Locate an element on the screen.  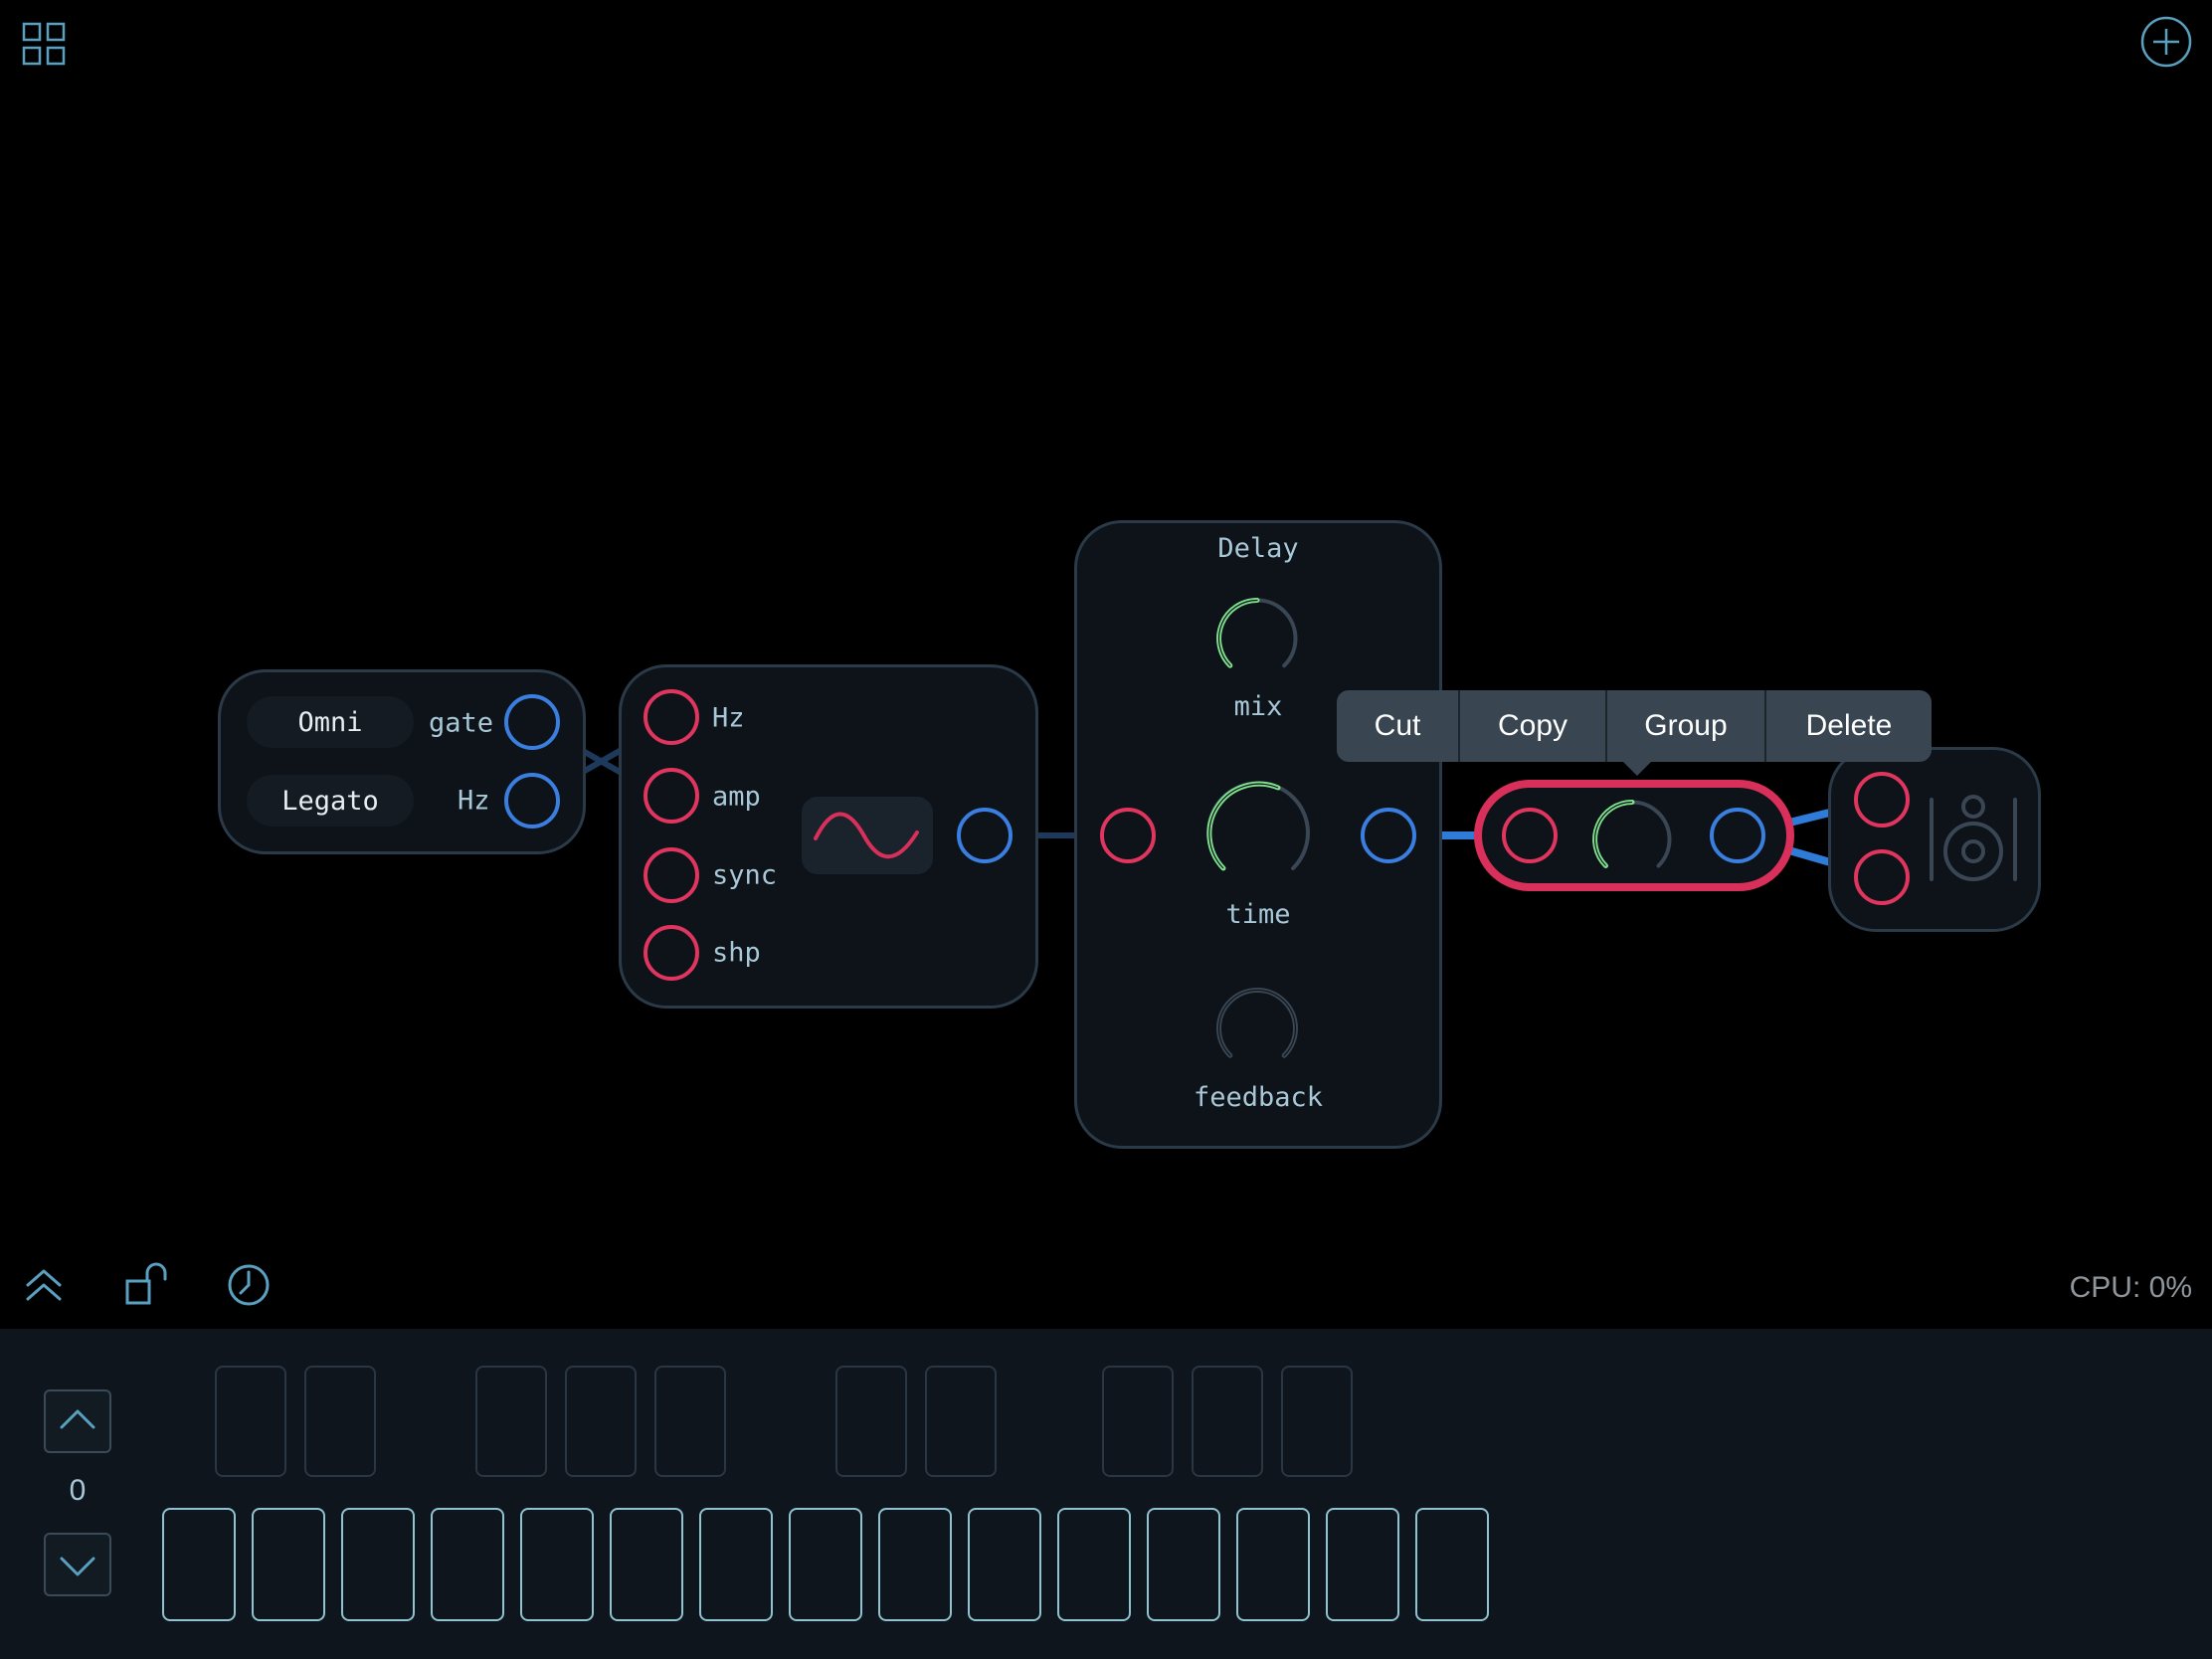
clock-icon is located at coordinates (249, 1285).